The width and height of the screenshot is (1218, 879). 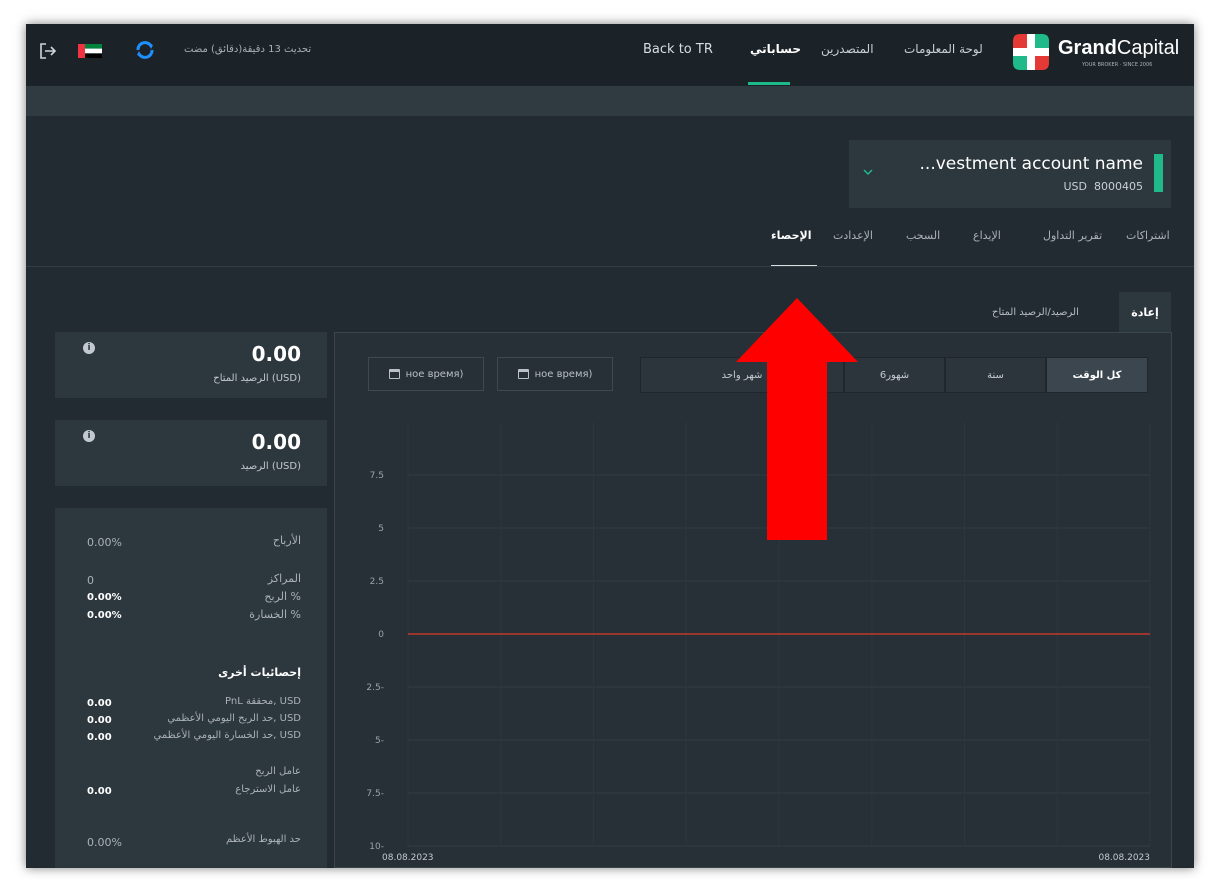 What do you see at coordinates (104, 597) in the screenshot?
I see `win-percent-value: 0.00%` at bounding box center [104, 597].